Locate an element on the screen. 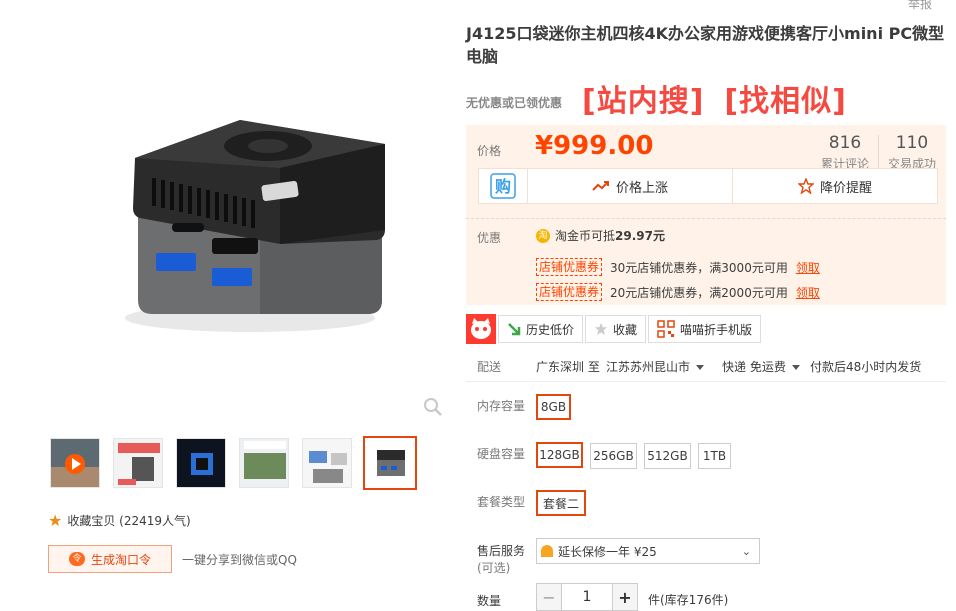 This screenshot has height=611, width=956. shipping-method-select: 快递 免运费 is located at coordinates (761, 366).